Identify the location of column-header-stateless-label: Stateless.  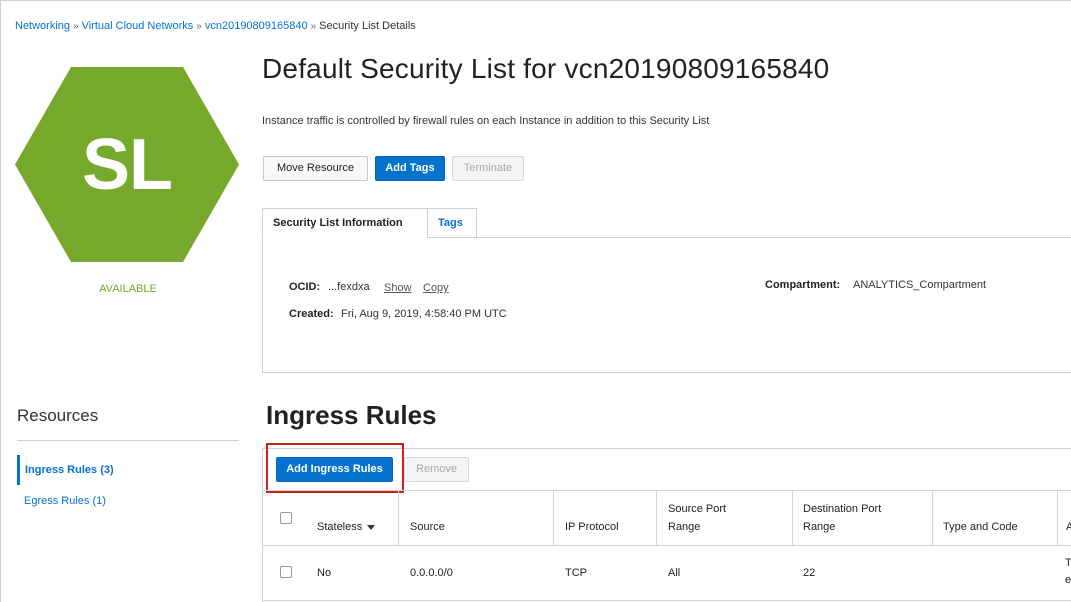
(340, 527).